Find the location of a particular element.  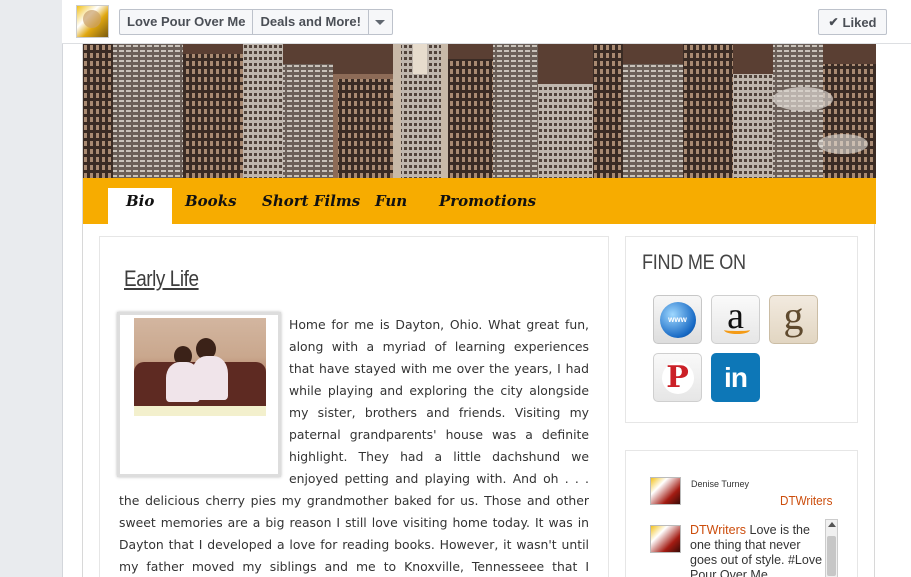

tweet-scrollbar is located at coordinates (831, 548).